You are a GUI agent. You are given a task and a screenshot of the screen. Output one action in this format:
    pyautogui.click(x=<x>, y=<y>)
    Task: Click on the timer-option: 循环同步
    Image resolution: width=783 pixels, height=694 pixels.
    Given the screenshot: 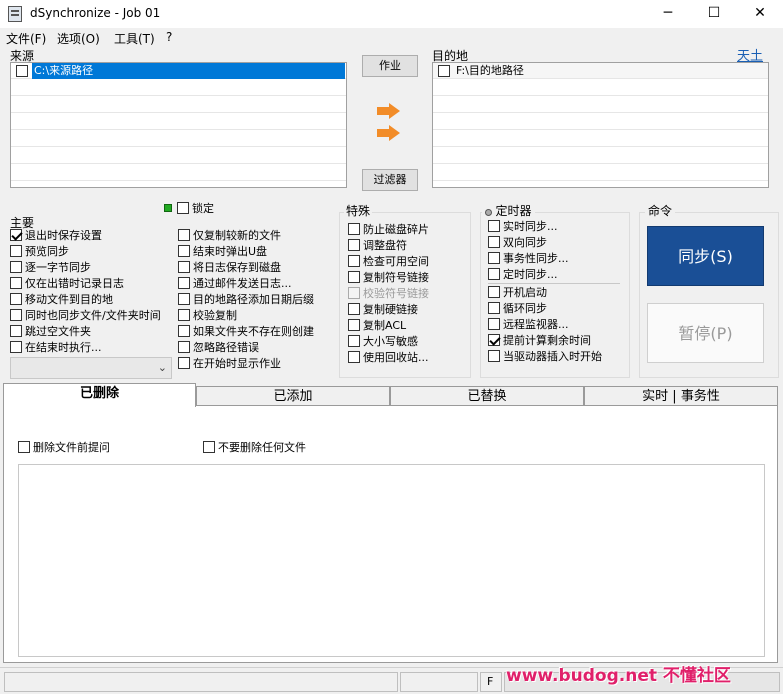 What is the action you would take?
    pyautogui.click(x=517, y=308)
    